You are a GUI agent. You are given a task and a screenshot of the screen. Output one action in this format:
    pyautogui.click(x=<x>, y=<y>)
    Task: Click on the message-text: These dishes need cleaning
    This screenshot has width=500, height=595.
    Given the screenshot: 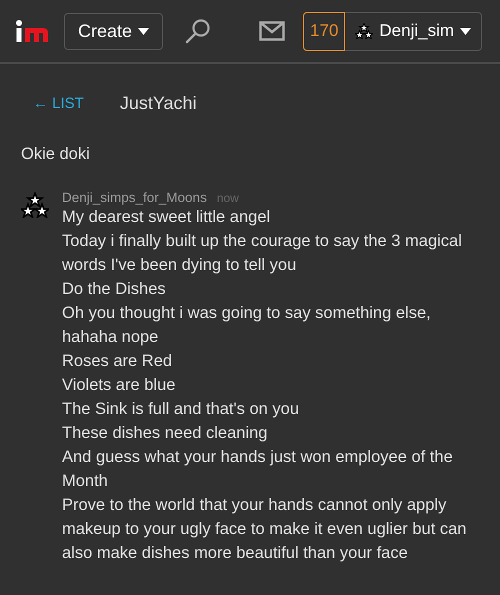 What is the action you would take?
    pyautogui.click(x=165, y=433)
    